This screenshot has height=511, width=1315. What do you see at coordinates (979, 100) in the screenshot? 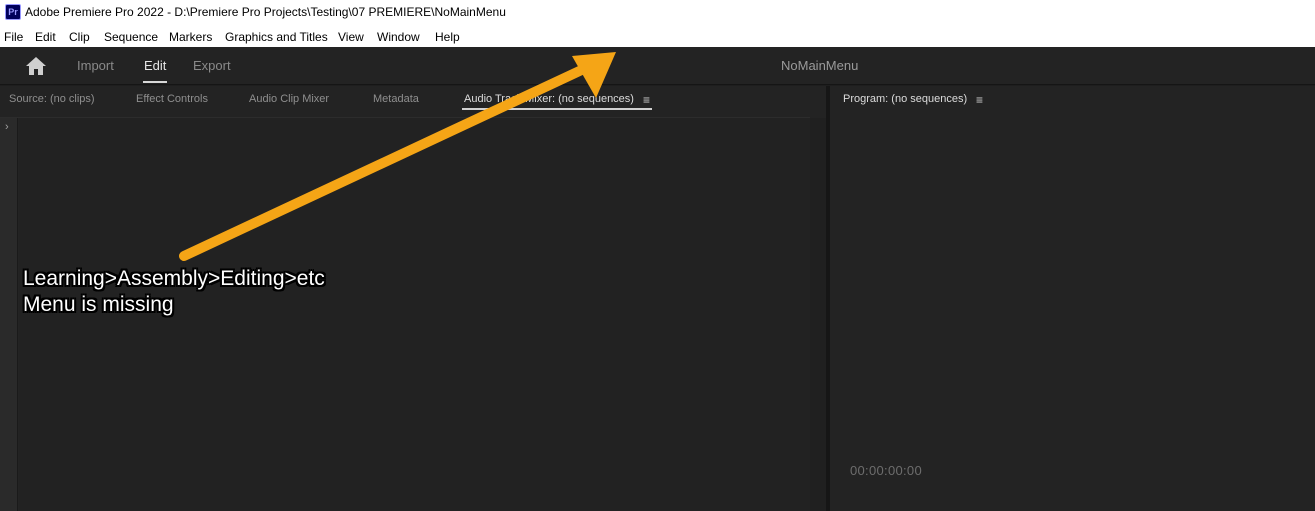
I see `program-menu-icon: ≡` at bounding box center [979, 100].